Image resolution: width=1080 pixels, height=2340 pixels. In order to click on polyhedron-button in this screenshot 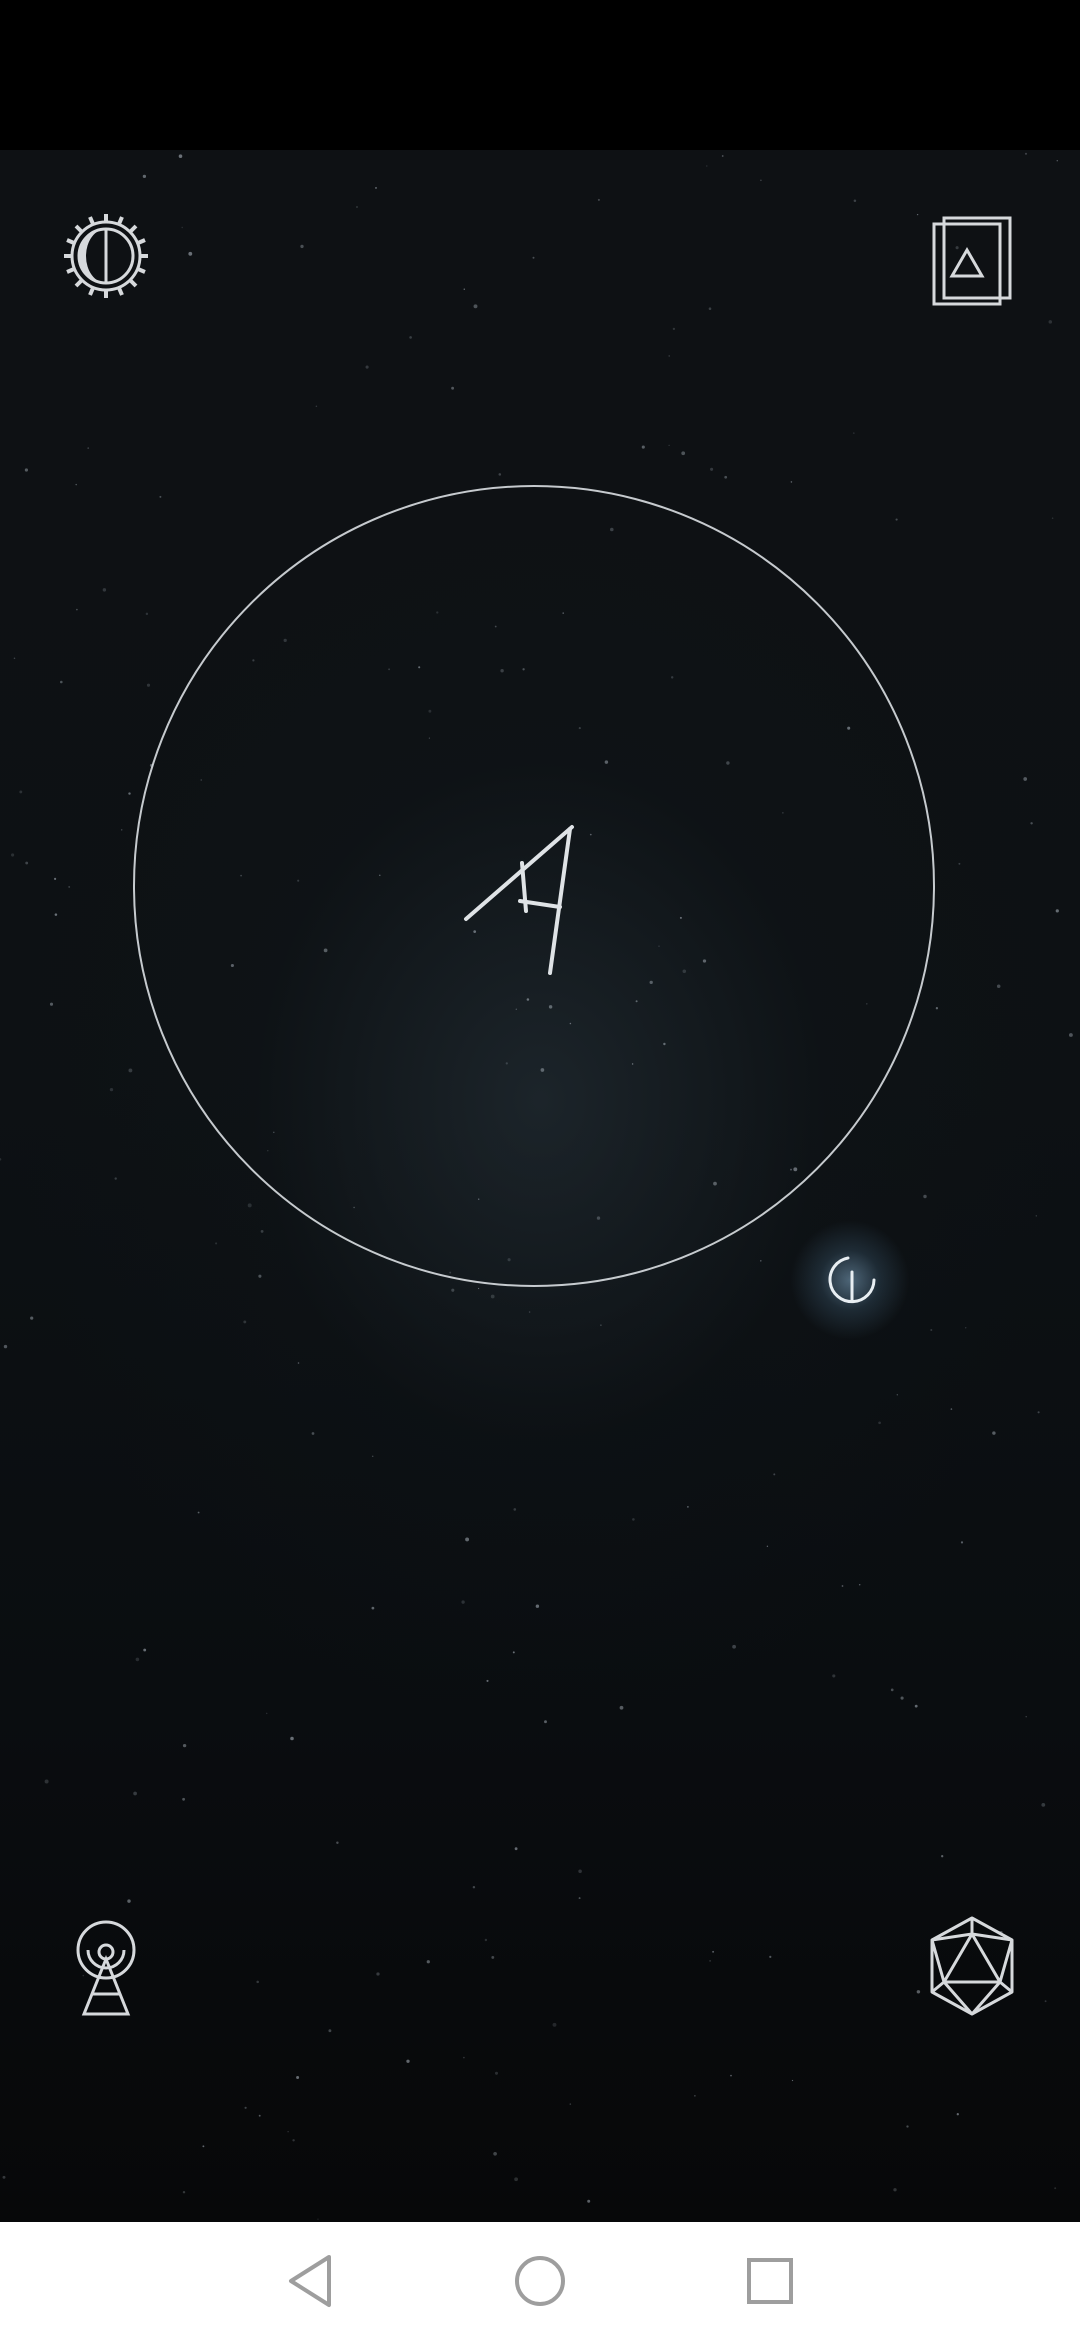, I will do `click(972, 1967)`.